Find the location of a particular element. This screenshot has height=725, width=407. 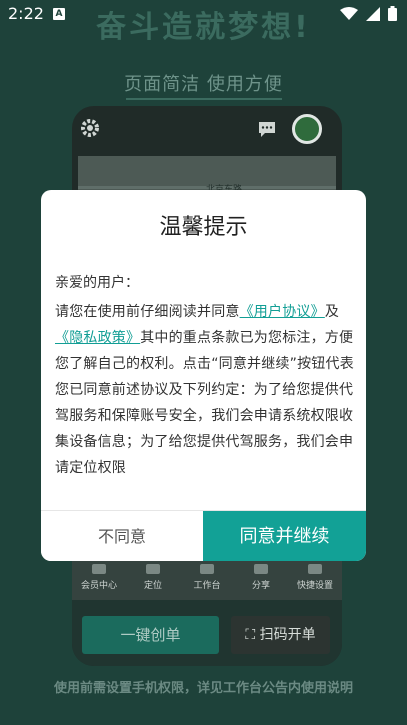

user-agreement-link: 《用户协议》 is located at coordinates (282, 312).